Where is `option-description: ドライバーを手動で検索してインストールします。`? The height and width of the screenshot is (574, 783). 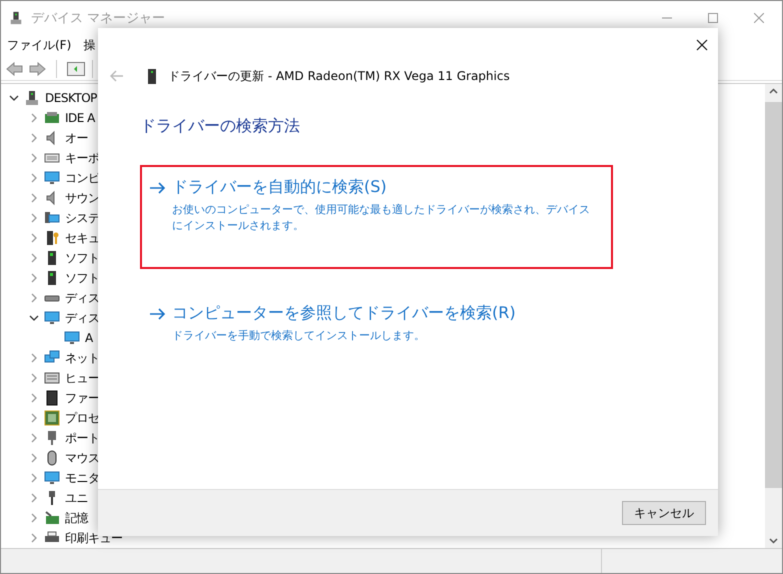
option-description: ドライバーを手動で検索してインストールします。 is located at coordinates (299, 336).